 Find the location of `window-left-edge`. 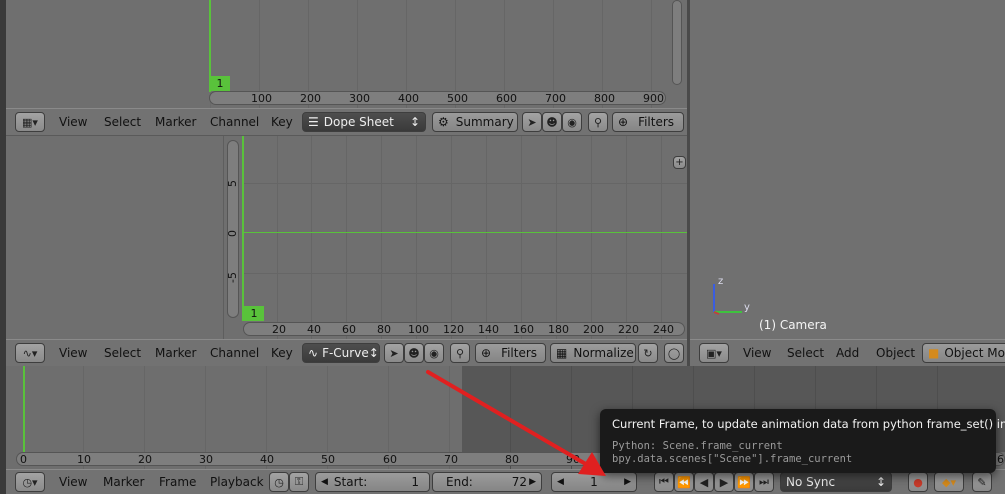

window-left-edge is located at coordinates (3, 247).